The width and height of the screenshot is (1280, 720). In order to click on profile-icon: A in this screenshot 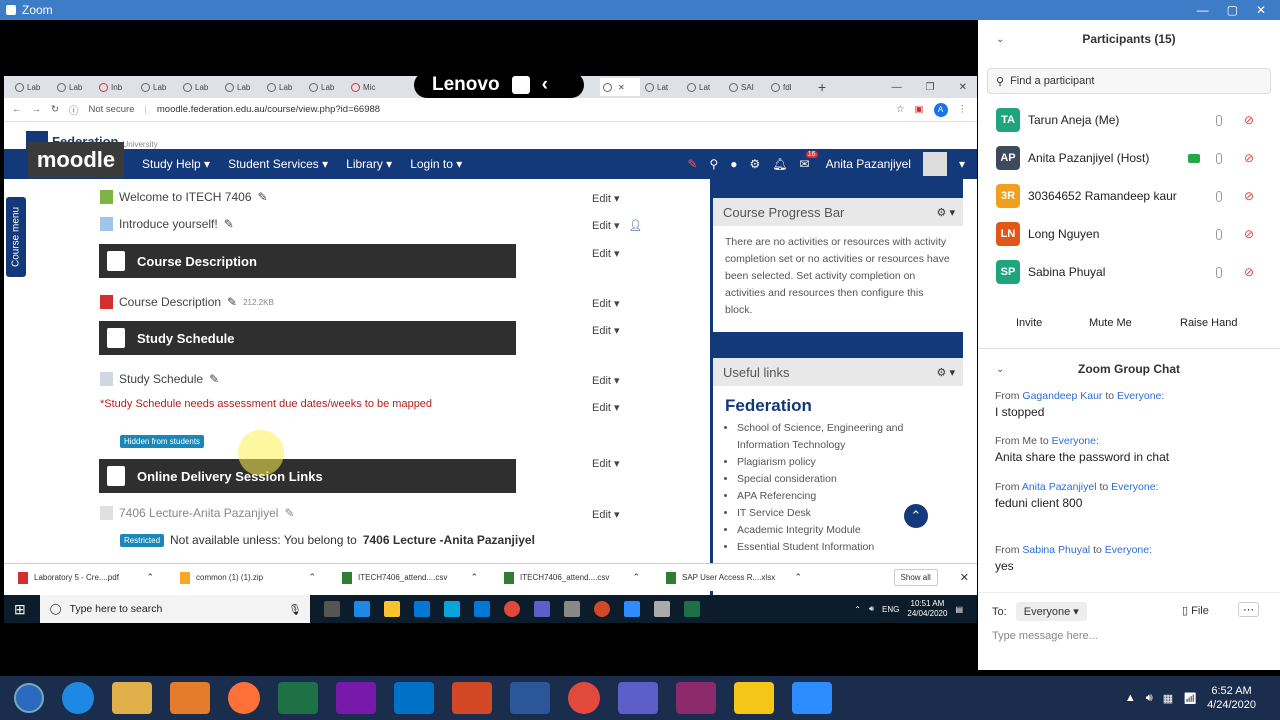, I will do `click(940, 109)`.